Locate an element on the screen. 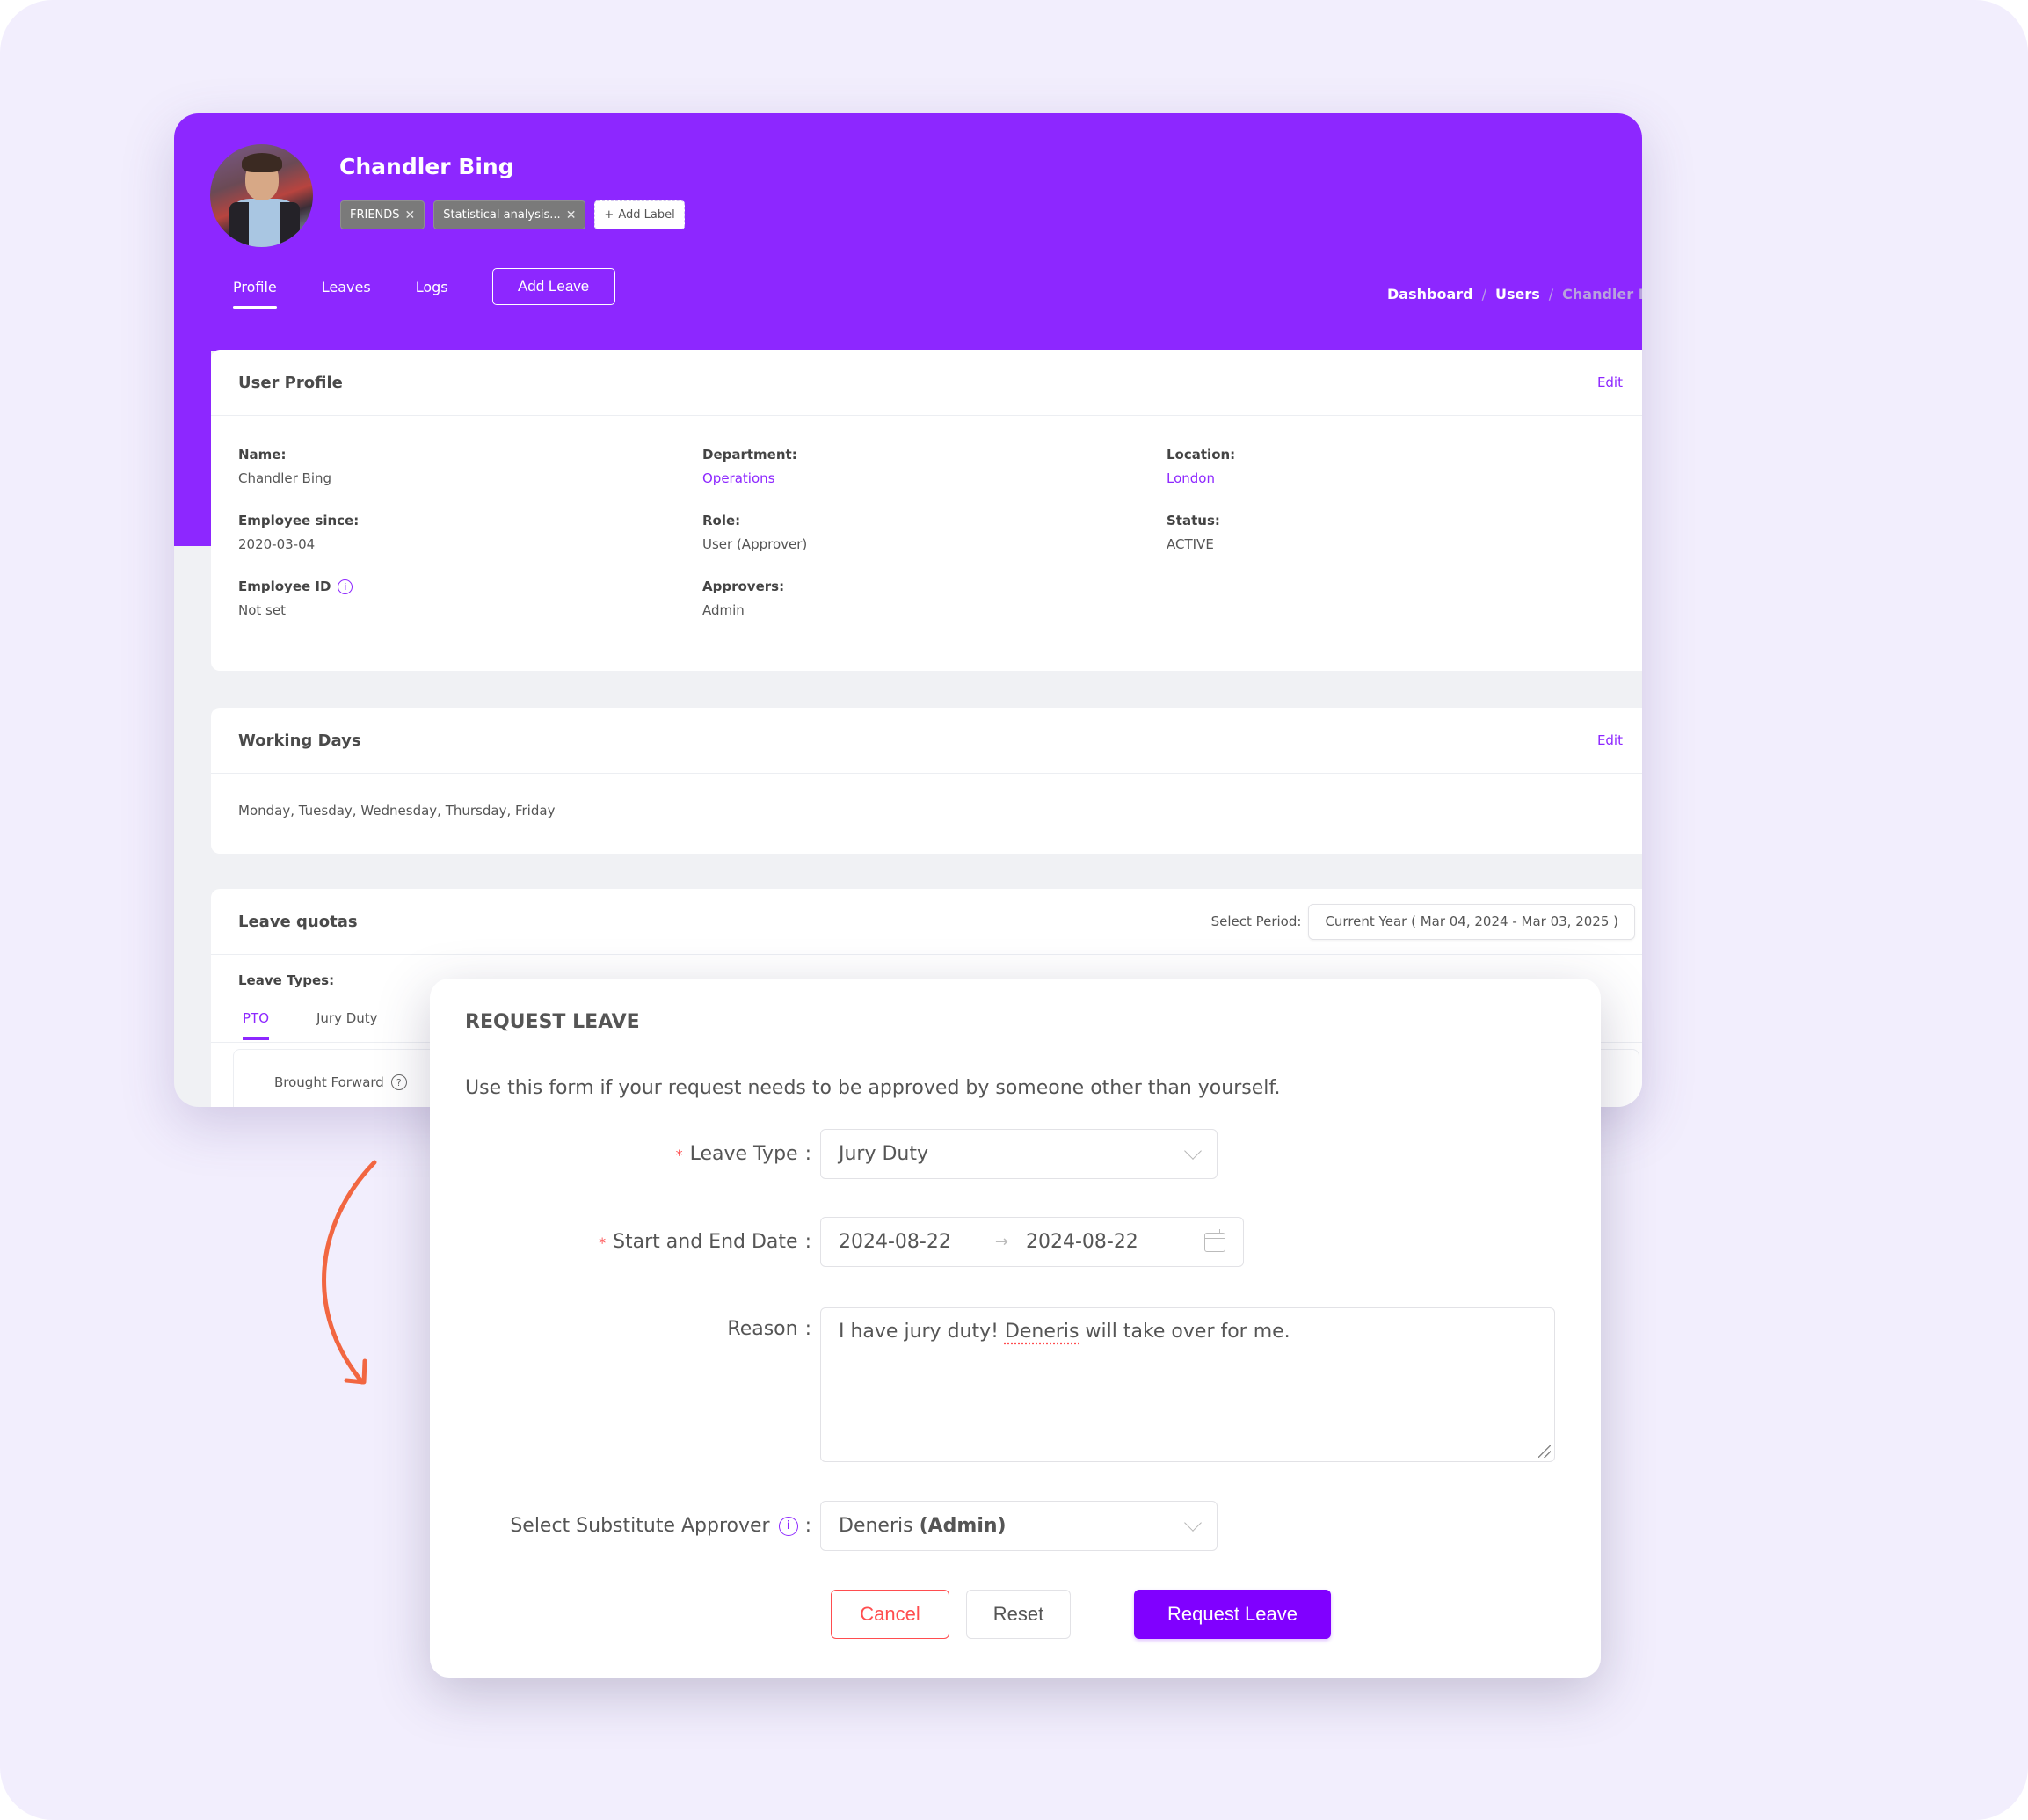 This screenshot has height=1820, width=2028. profile-tabs: Profile Leaves Logs Add Leave is located at coordinates (424, 288).